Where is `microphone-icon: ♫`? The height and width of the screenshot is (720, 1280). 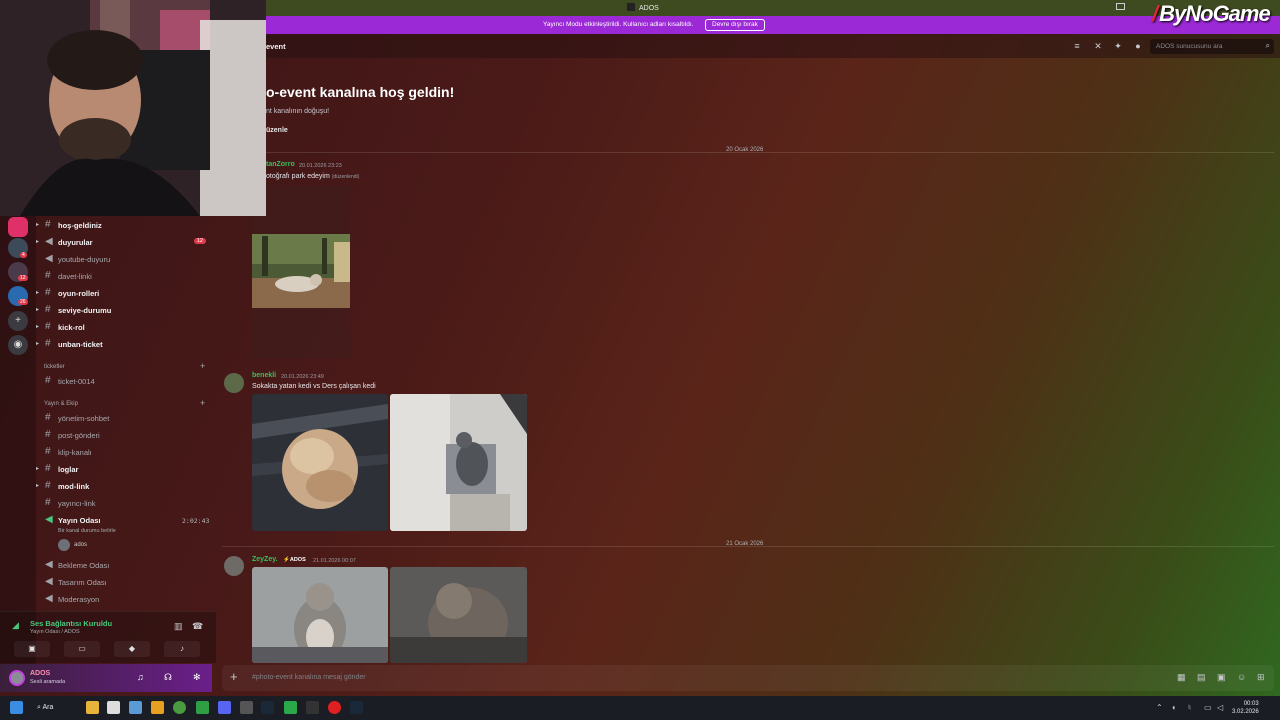
microphone-icon: ♫ is located at coordinates (140, 677).